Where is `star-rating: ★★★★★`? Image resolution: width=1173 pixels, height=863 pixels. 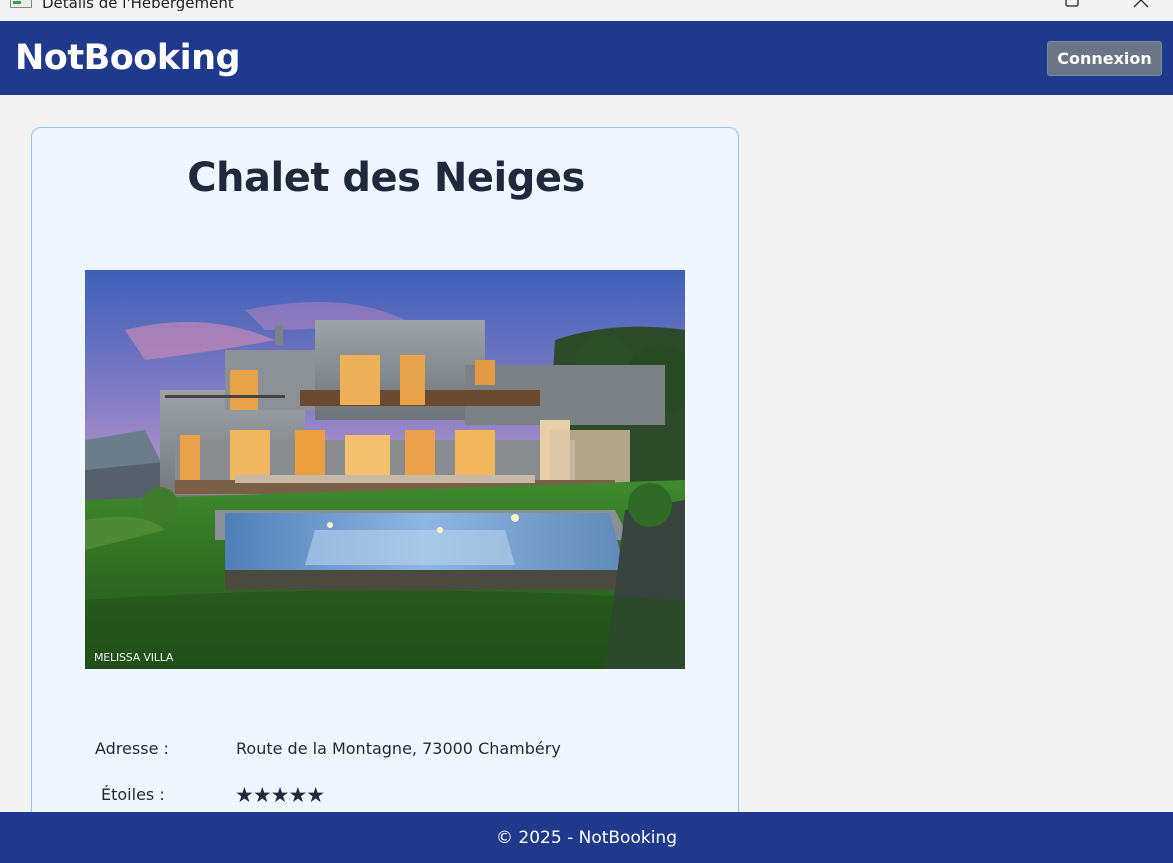 star-rating: ★★★★★ is located at coordinates (280, 795).